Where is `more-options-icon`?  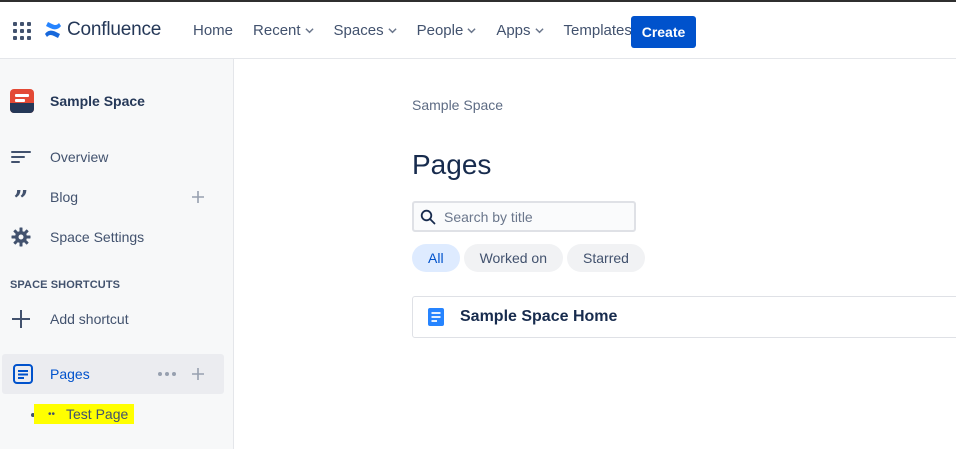
more-options-icon is located at coordinates (168, 374).